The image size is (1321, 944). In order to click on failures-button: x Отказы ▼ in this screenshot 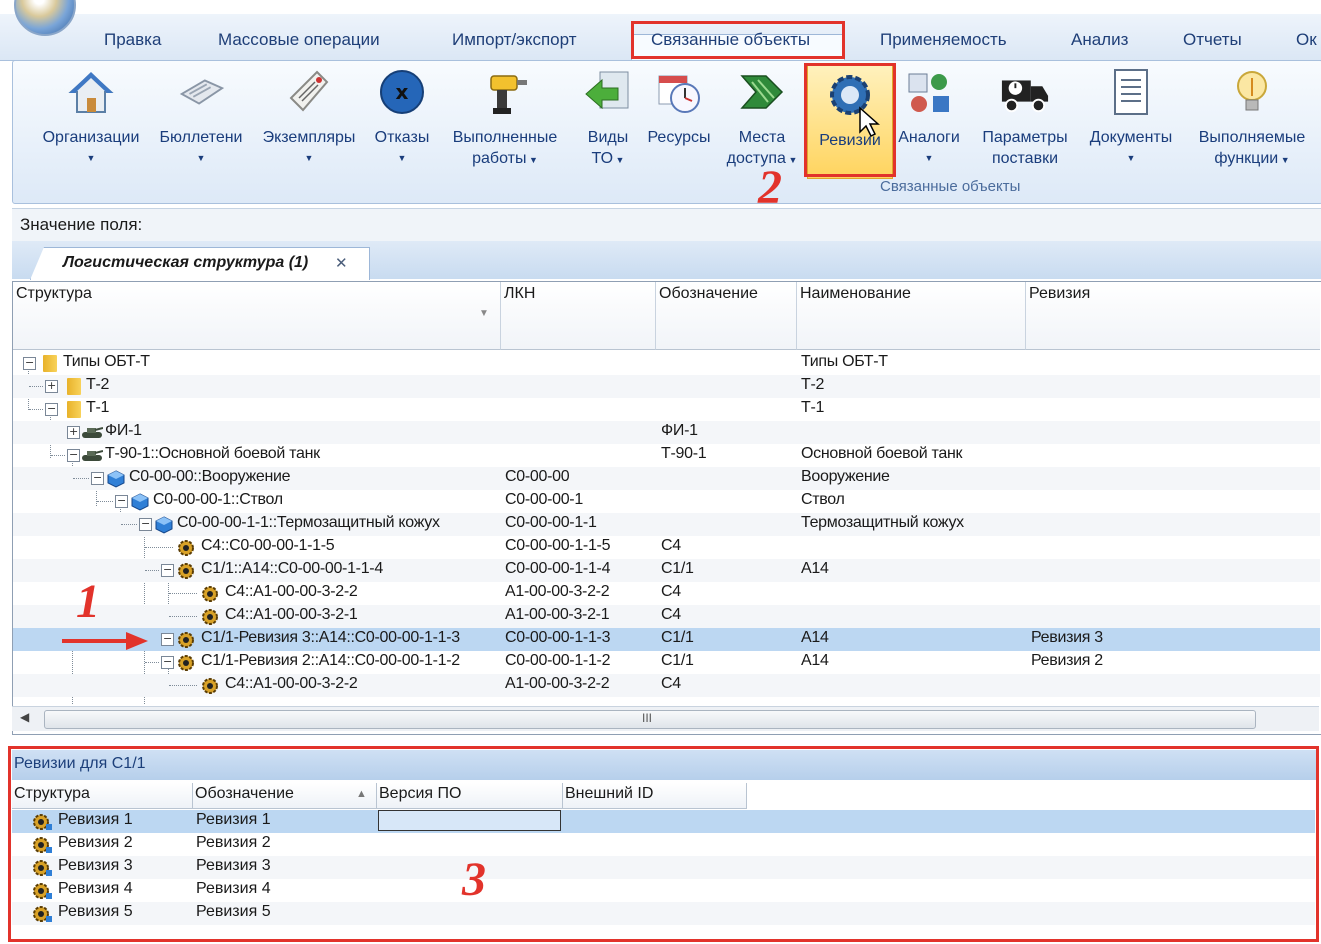, I will do `click(402, 118)`.